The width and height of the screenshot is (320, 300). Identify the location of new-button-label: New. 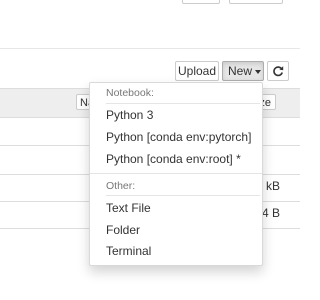
(240, 71).